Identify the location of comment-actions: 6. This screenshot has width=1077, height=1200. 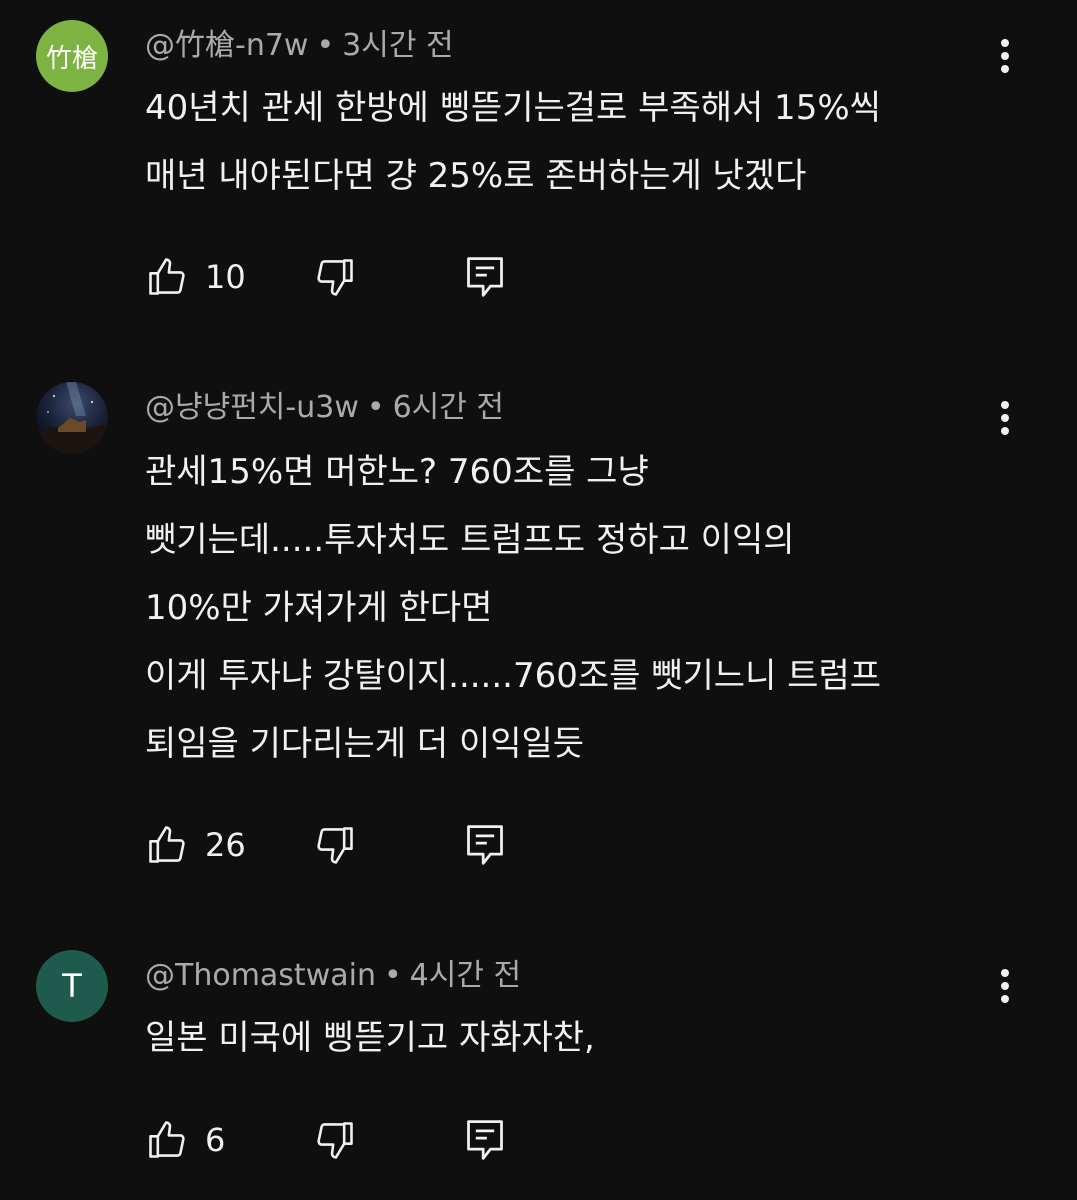
(345, 1140).